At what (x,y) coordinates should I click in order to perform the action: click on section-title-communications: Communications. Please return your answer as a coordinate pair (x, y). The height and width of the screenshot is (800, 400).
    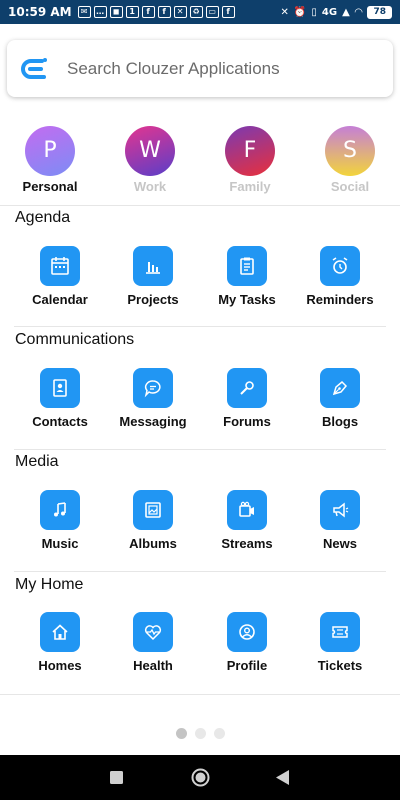
    Looking at the image, I should click on (75, 339).